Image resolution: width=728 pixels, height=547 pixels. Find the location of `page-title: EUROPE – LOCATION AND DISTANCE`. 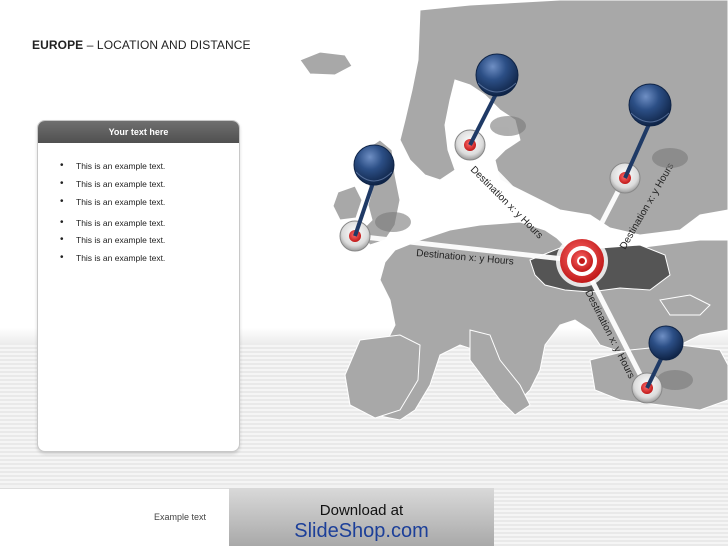

page-title: EUROPE – LOCATION AND DISTANCE is located at coordinates (141, 45).